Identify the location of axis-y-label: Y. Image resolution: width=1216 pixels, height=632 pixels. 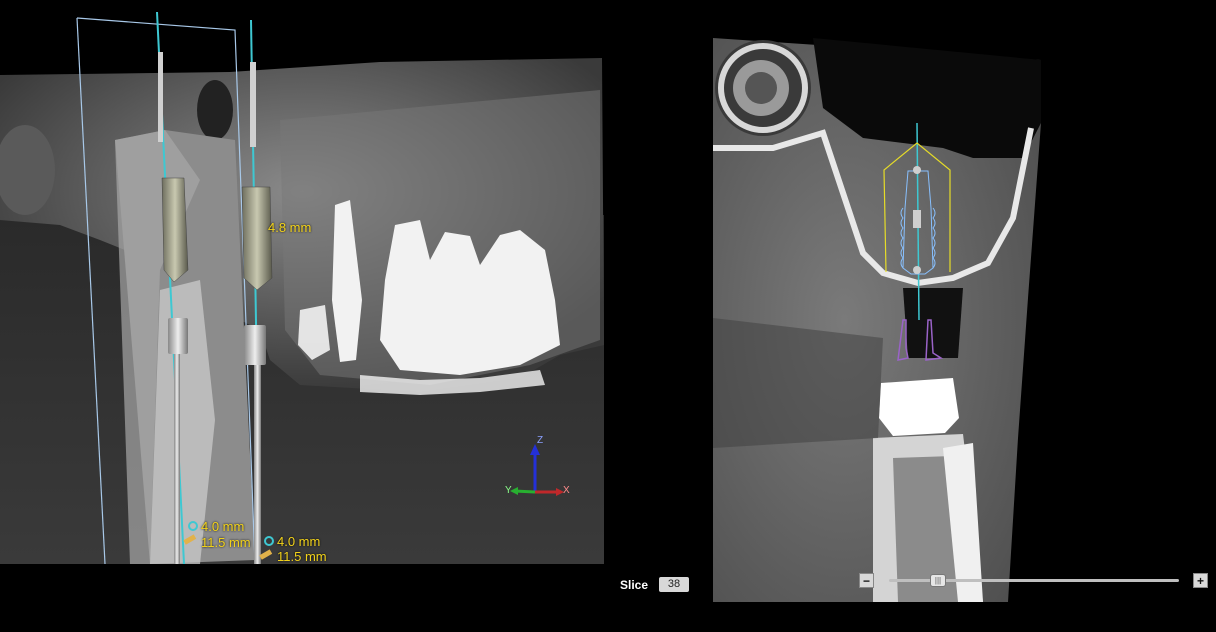
(508, 490).